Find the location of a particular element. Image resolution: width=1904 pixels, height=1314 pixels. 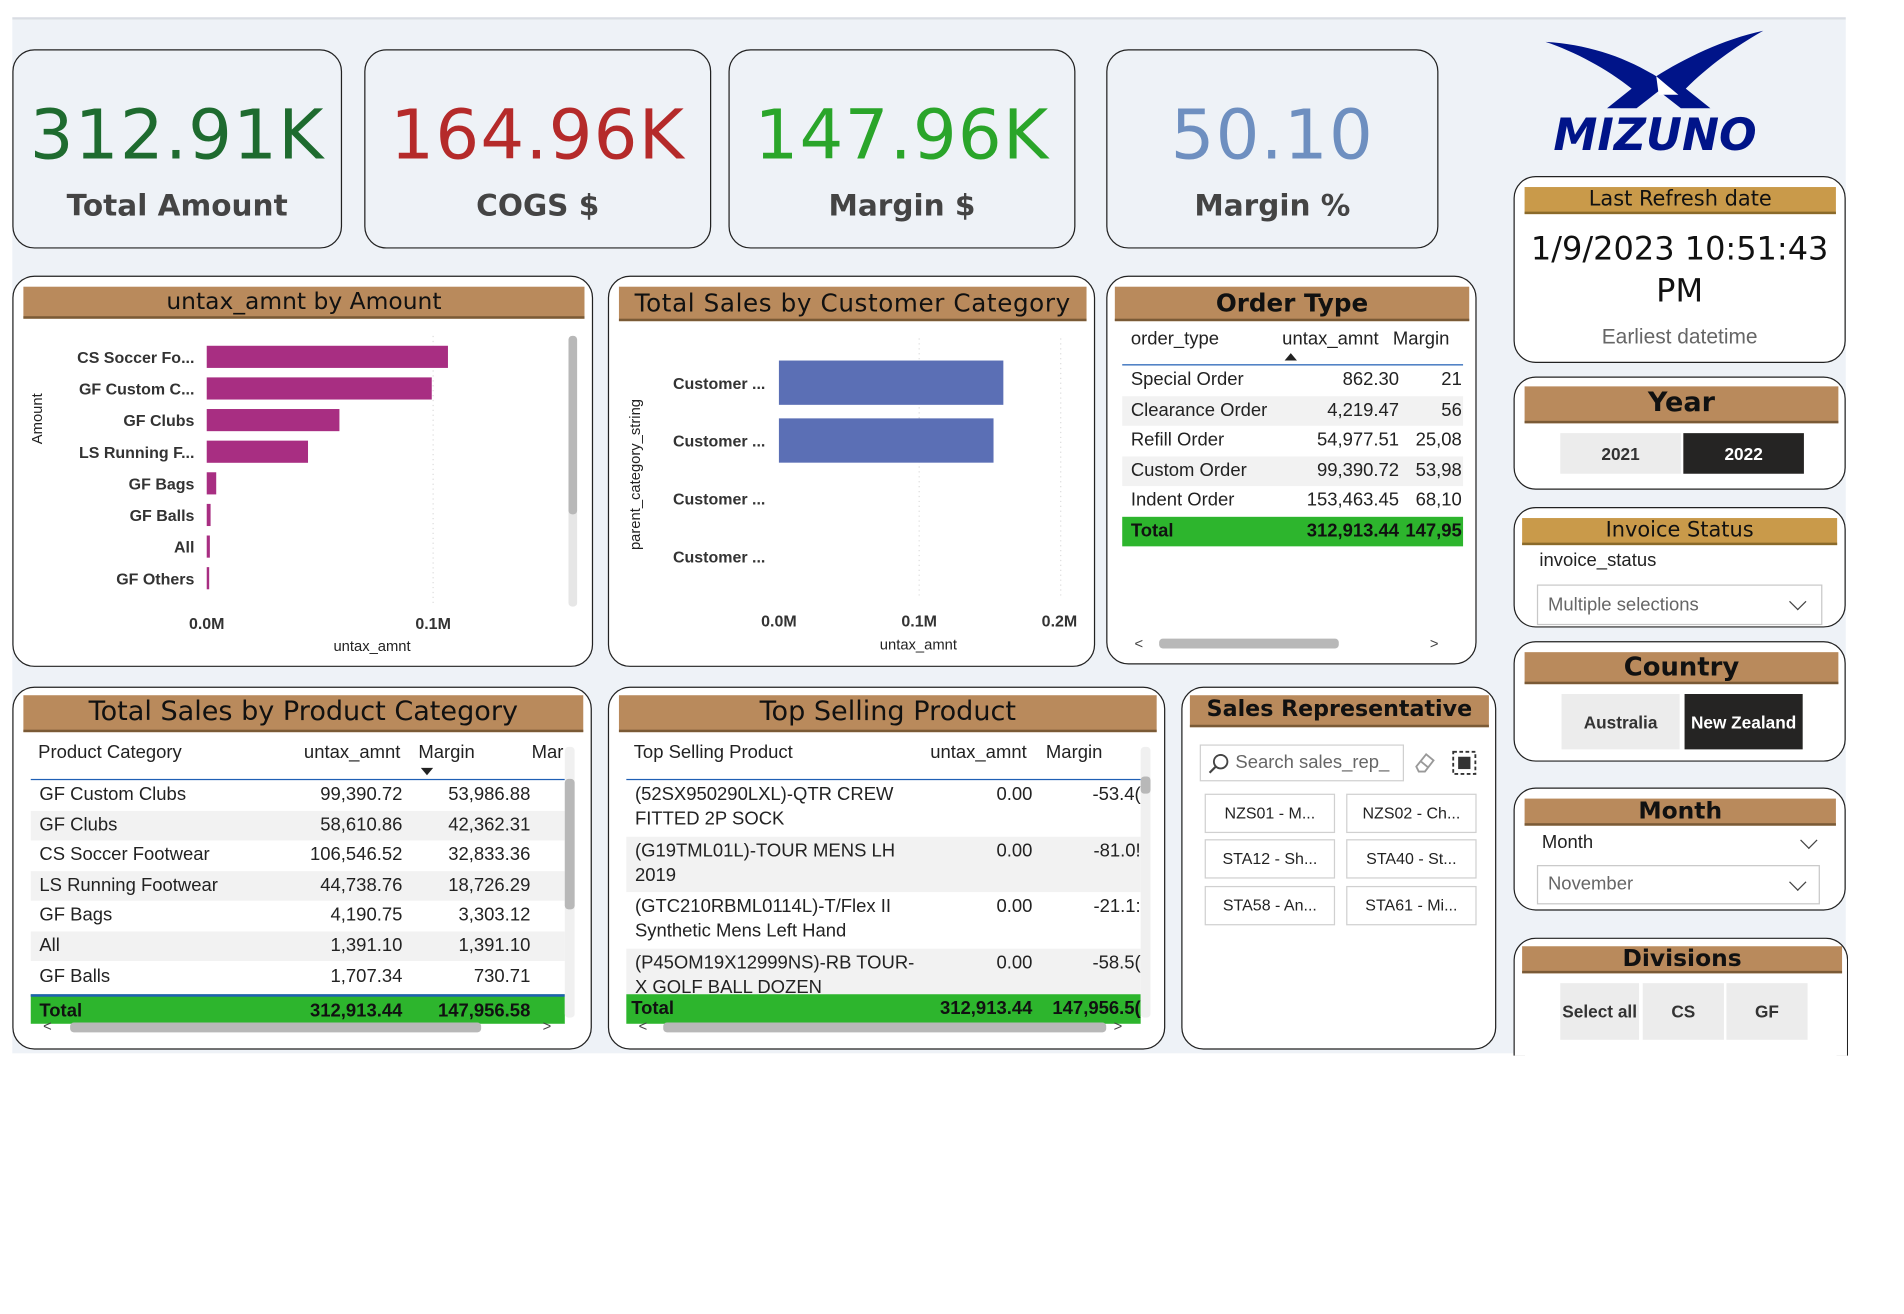

amount-chart-scrollbar is located at coordinates (573, 471).